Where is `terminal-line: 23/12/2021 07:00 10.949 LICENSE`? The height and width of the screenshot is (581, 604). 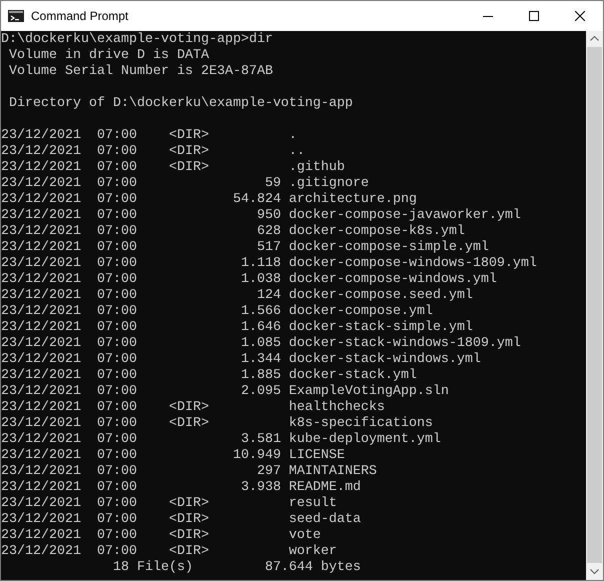 terminal-line: 23/12/2021 07:00 10.949 LICENSE is located at coordinates (173, 456).